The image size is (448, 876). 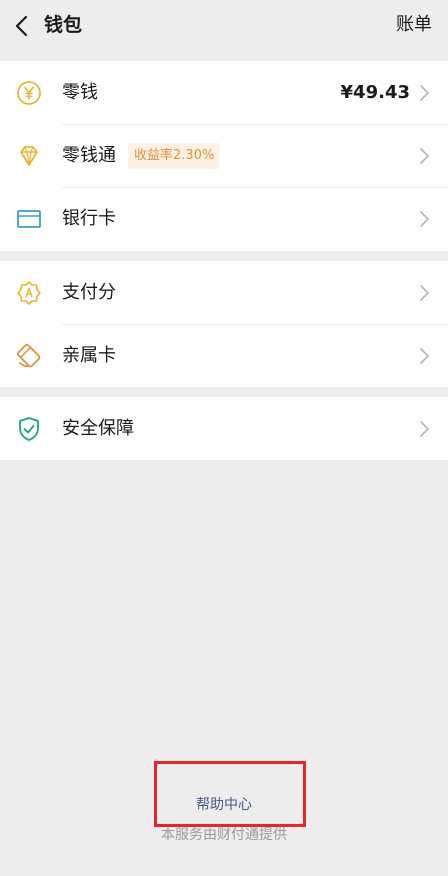 I want to click on row-label-family-card: 亲属卡, so click(x=89, y=355).